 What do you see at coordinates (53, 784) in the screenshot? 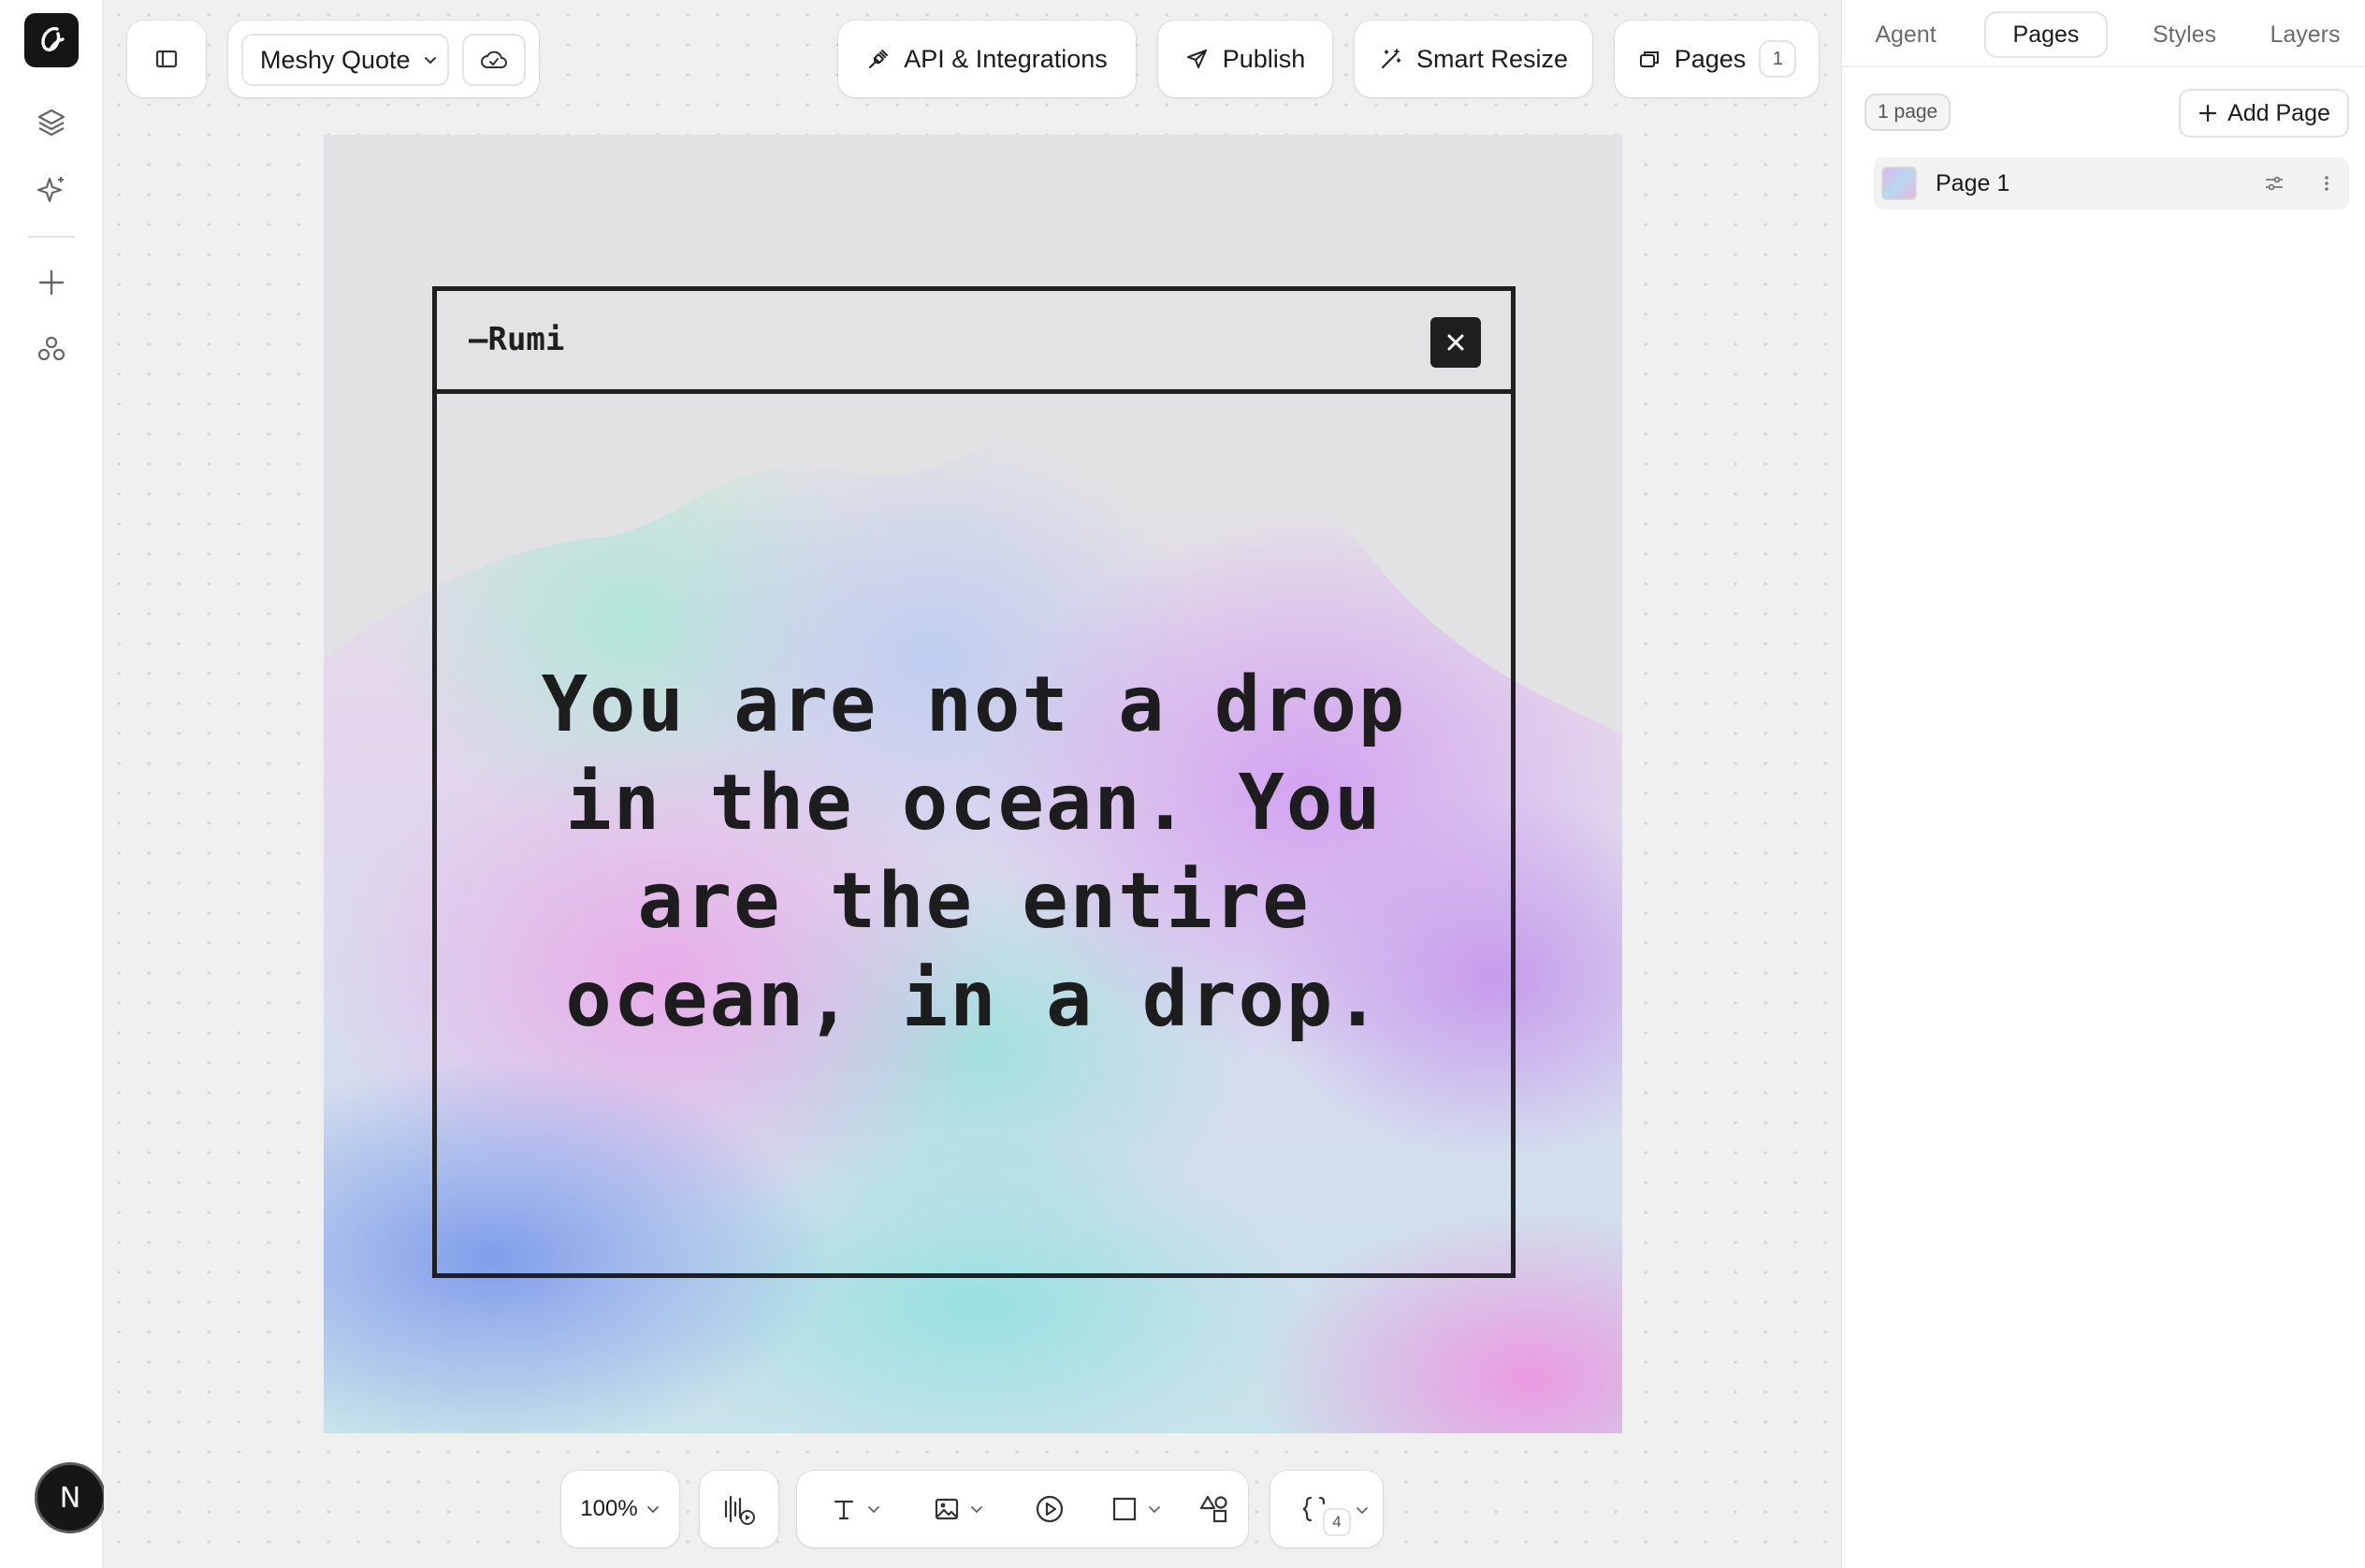
I see `left-rail: N` at bounding box center [53, 784].